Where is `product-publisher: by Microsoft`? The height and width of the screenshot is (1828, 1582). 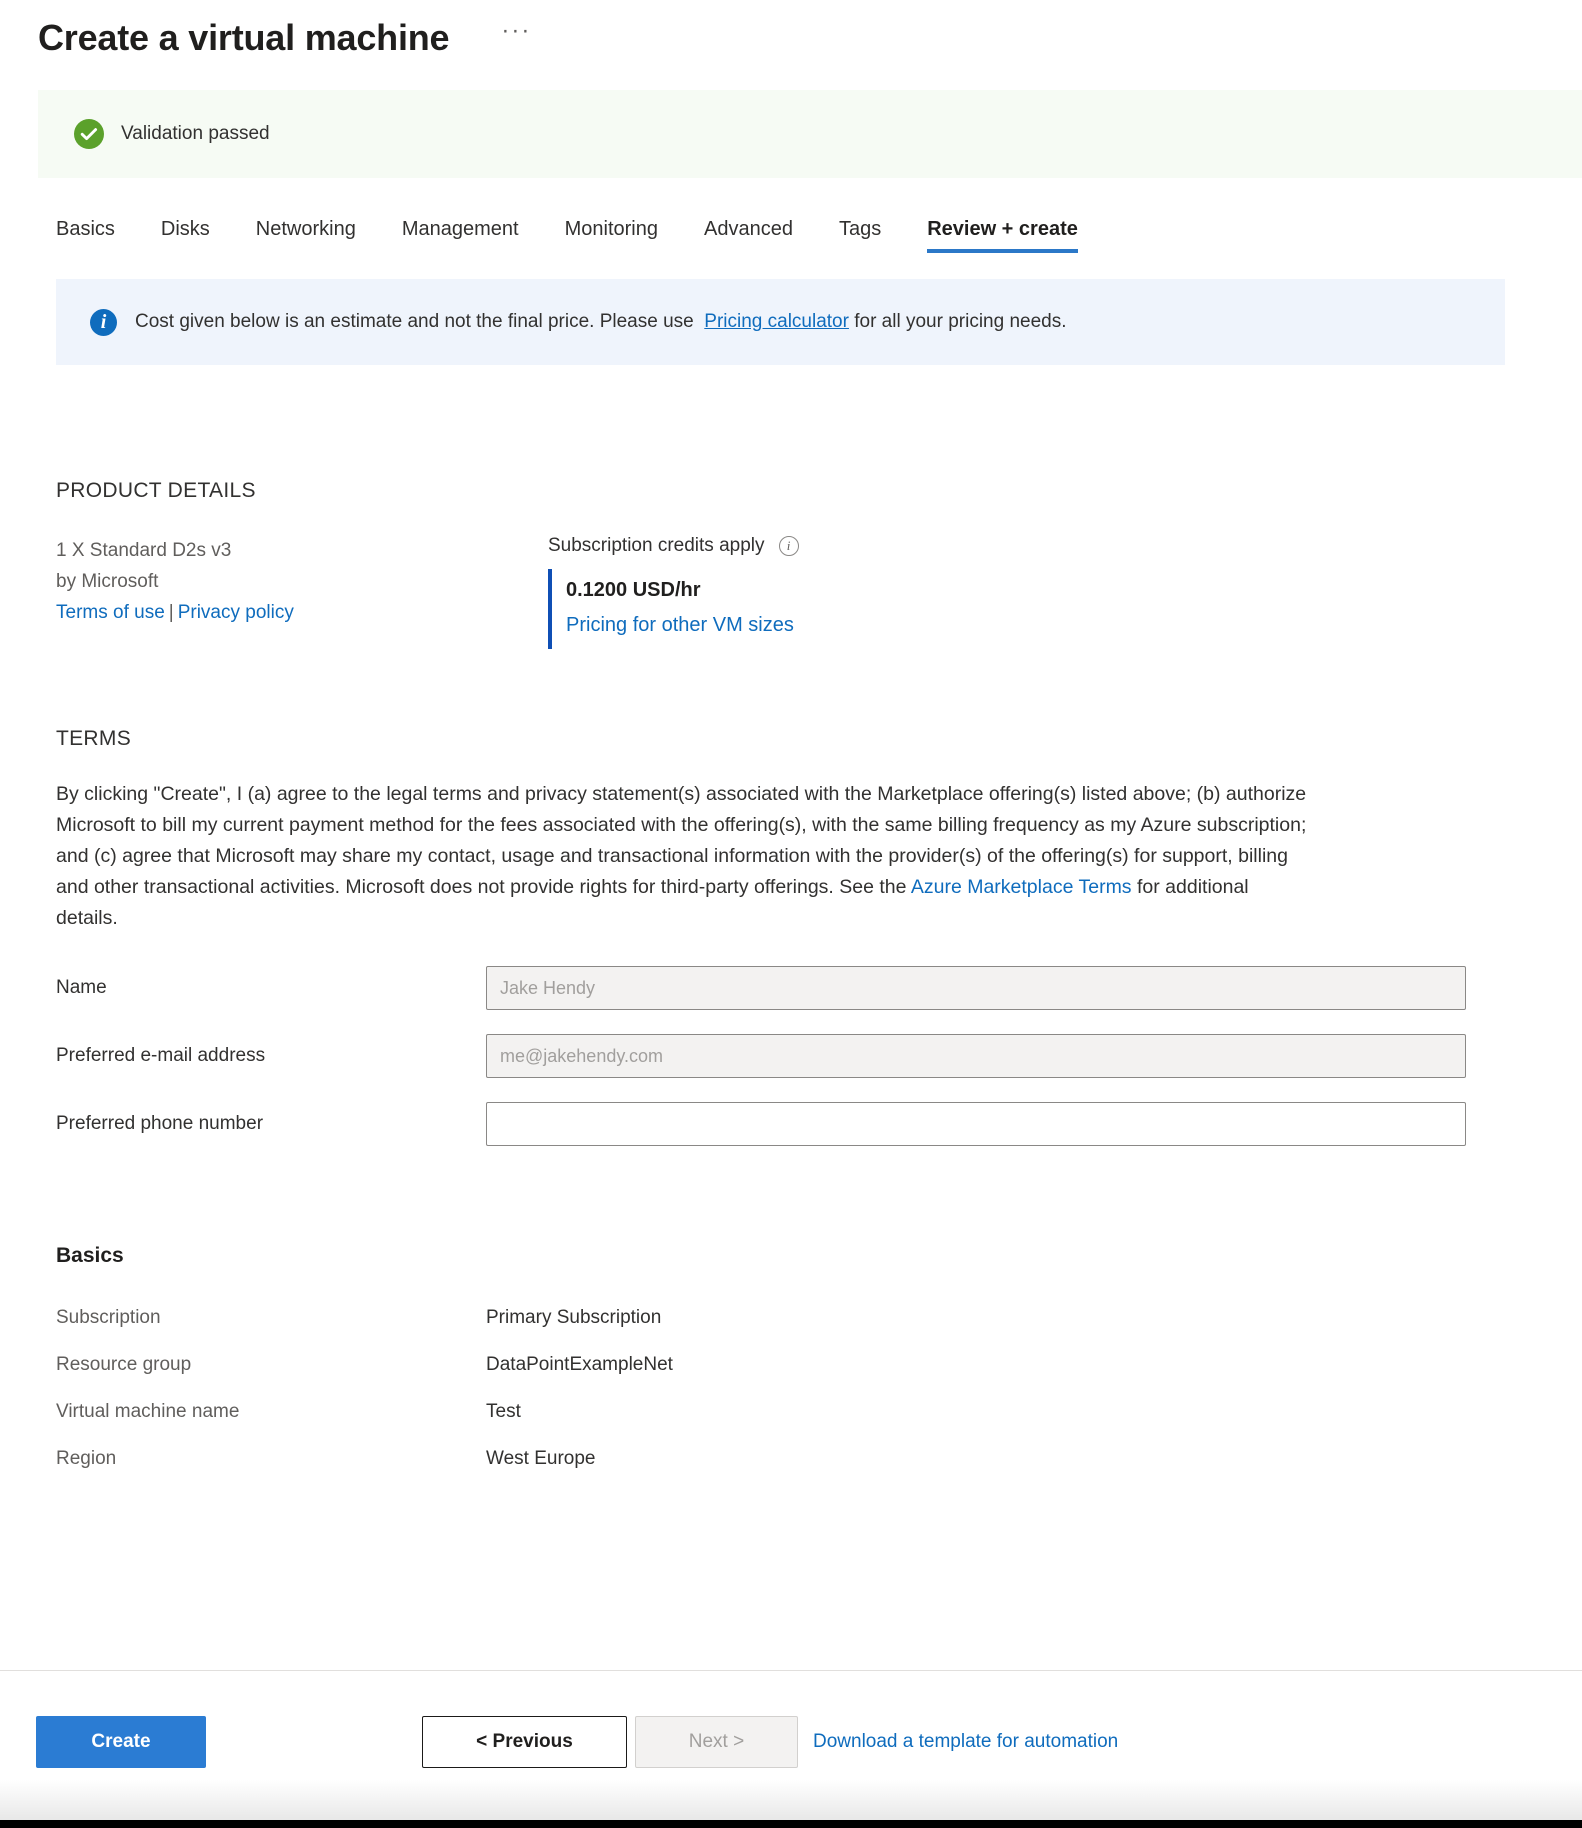
product-publisher: by Microsoft is located at coordinates (107, 581).